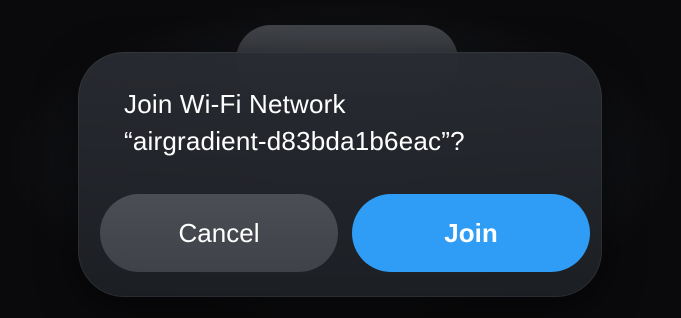  I want to click on join-button: Join, so click(471, 233).